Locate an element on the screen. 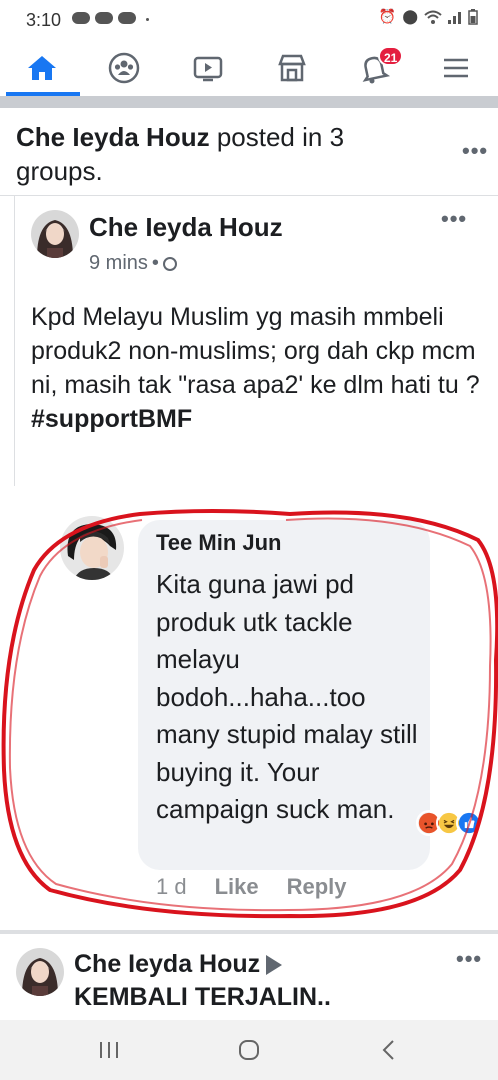 This screenshot has width=498, height=1080. nav-menu is located at coordinates (456, 68).